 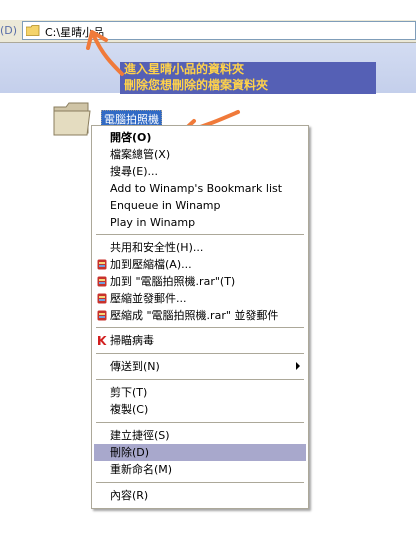 I want to click on menu-item-cut: 剪下(T), so click(x=200, y=392).